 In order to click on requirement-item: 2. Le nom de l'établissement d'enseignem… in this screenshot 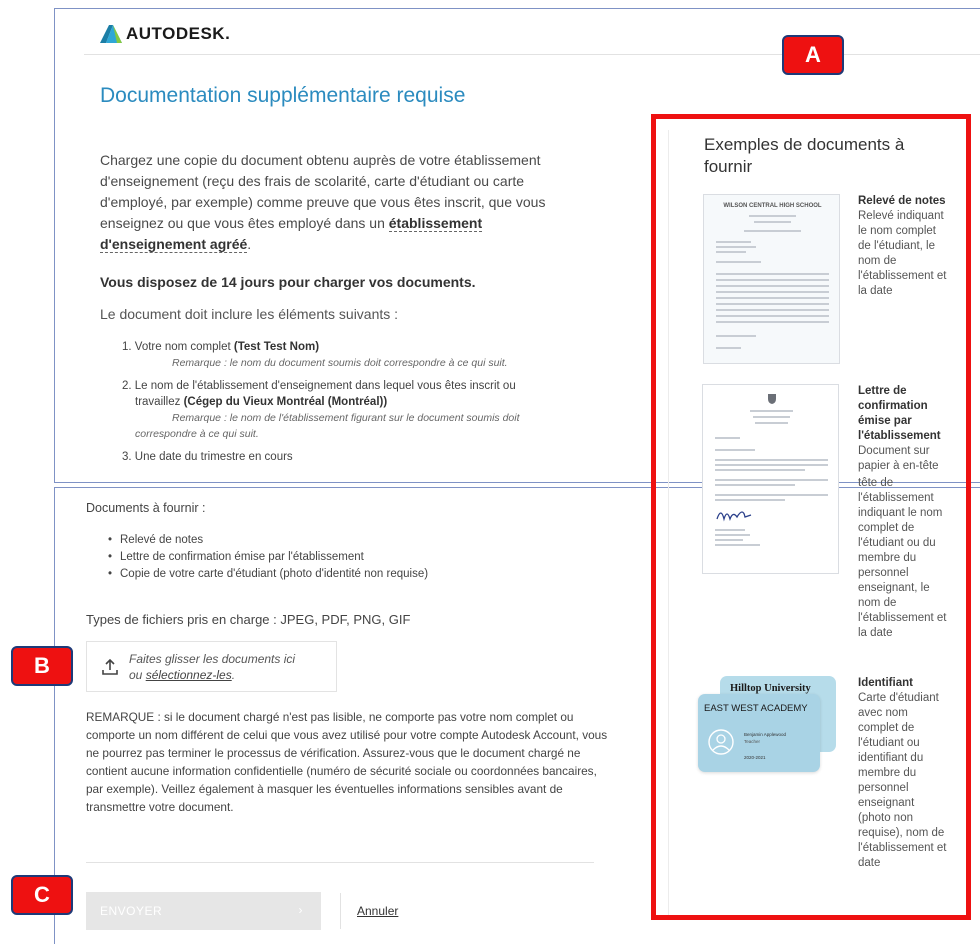, I will do `click(359, 410)`.